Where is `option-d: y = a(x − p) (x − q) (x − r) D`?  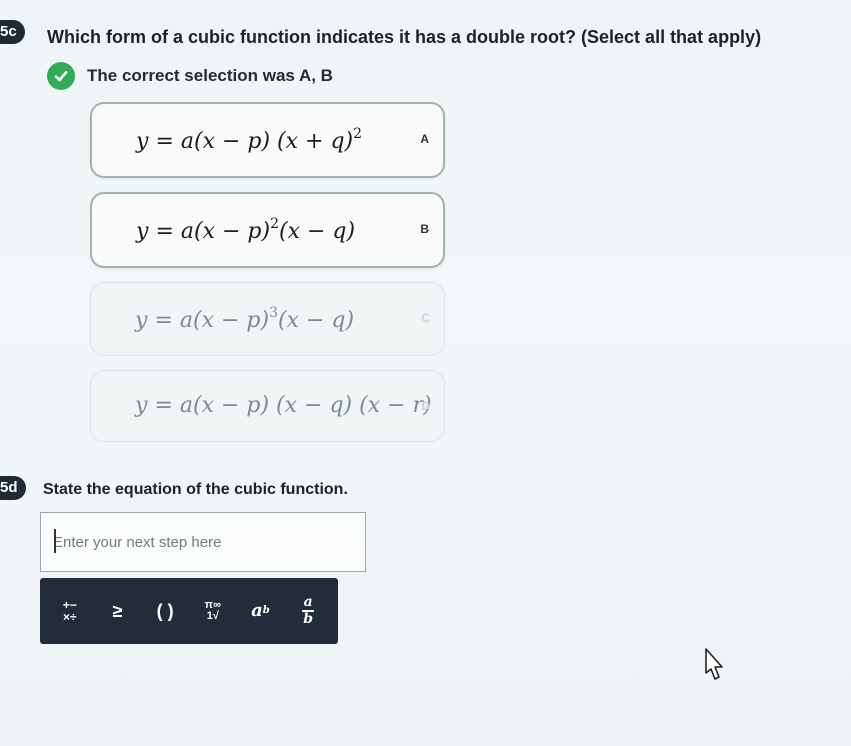
option-d: y = a(x − p) (x − q) (x − r) D is located at coordinates (267, 406).